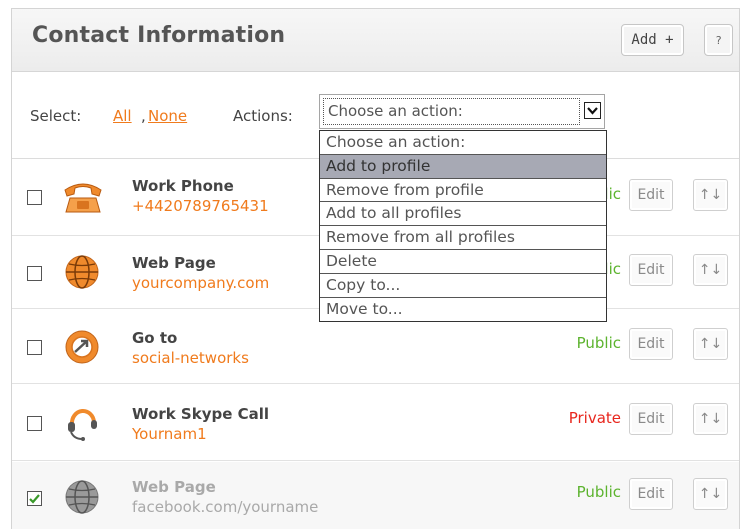 Image resolution: width=750 pixels, height=529 pixels. I want to click on actions-select: Choose an action:, so click(462, 111).